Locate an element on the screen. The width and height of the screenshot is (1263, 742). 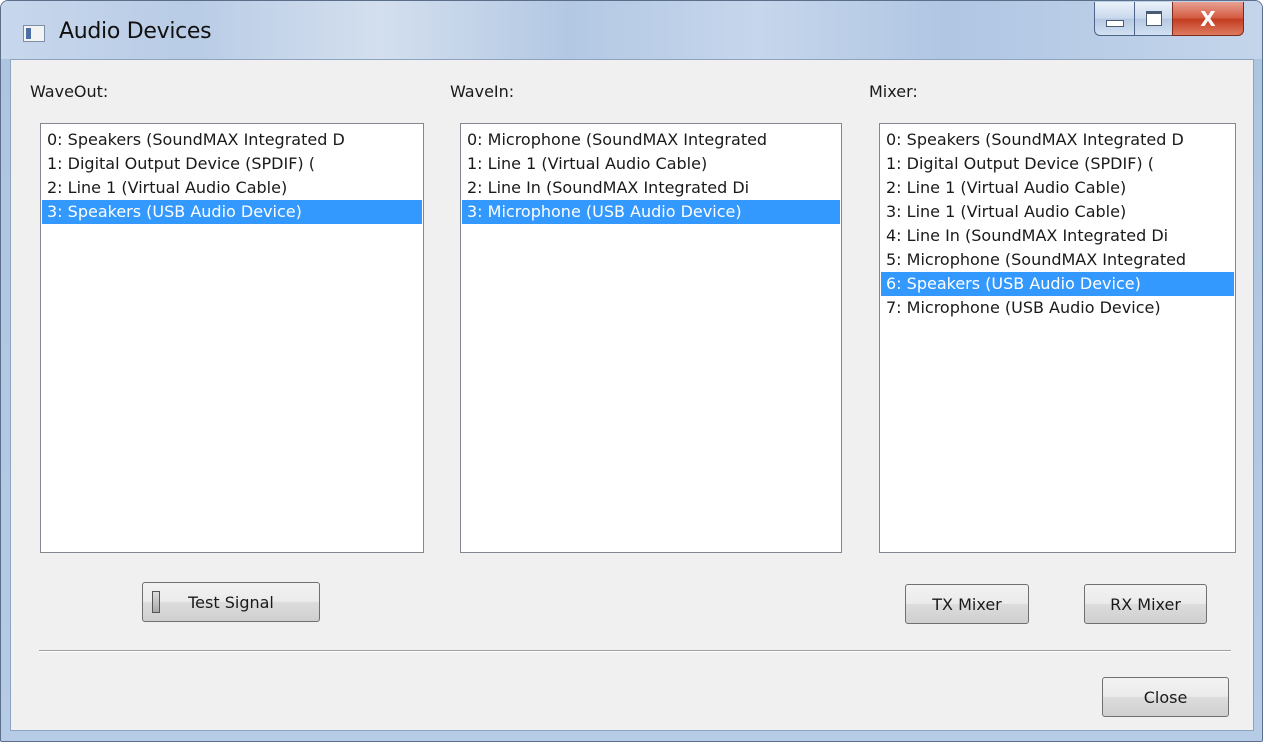
waveout-item: 2: Line 1 (Virtual Audio Cable) is located at coordinates (232, 188).